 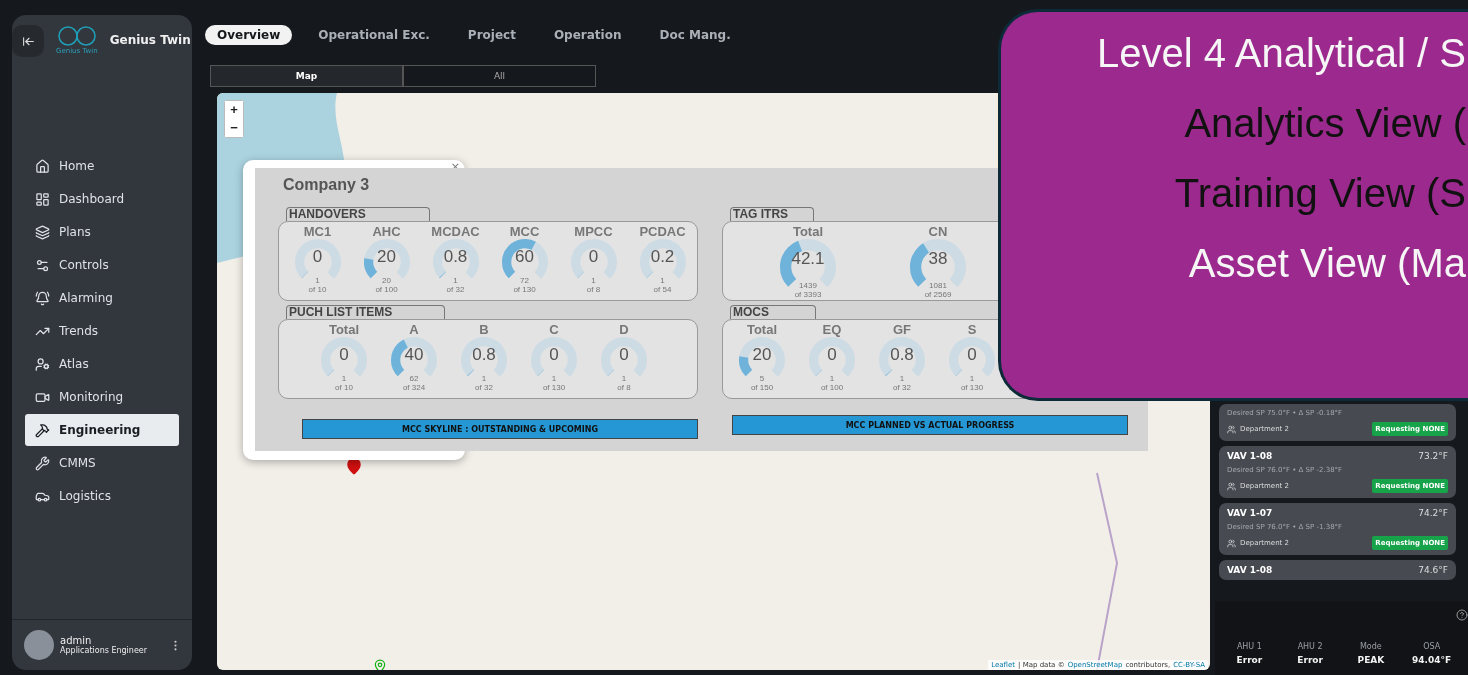 I want to click on gauge-value: 40, so click(x=414, y=355).